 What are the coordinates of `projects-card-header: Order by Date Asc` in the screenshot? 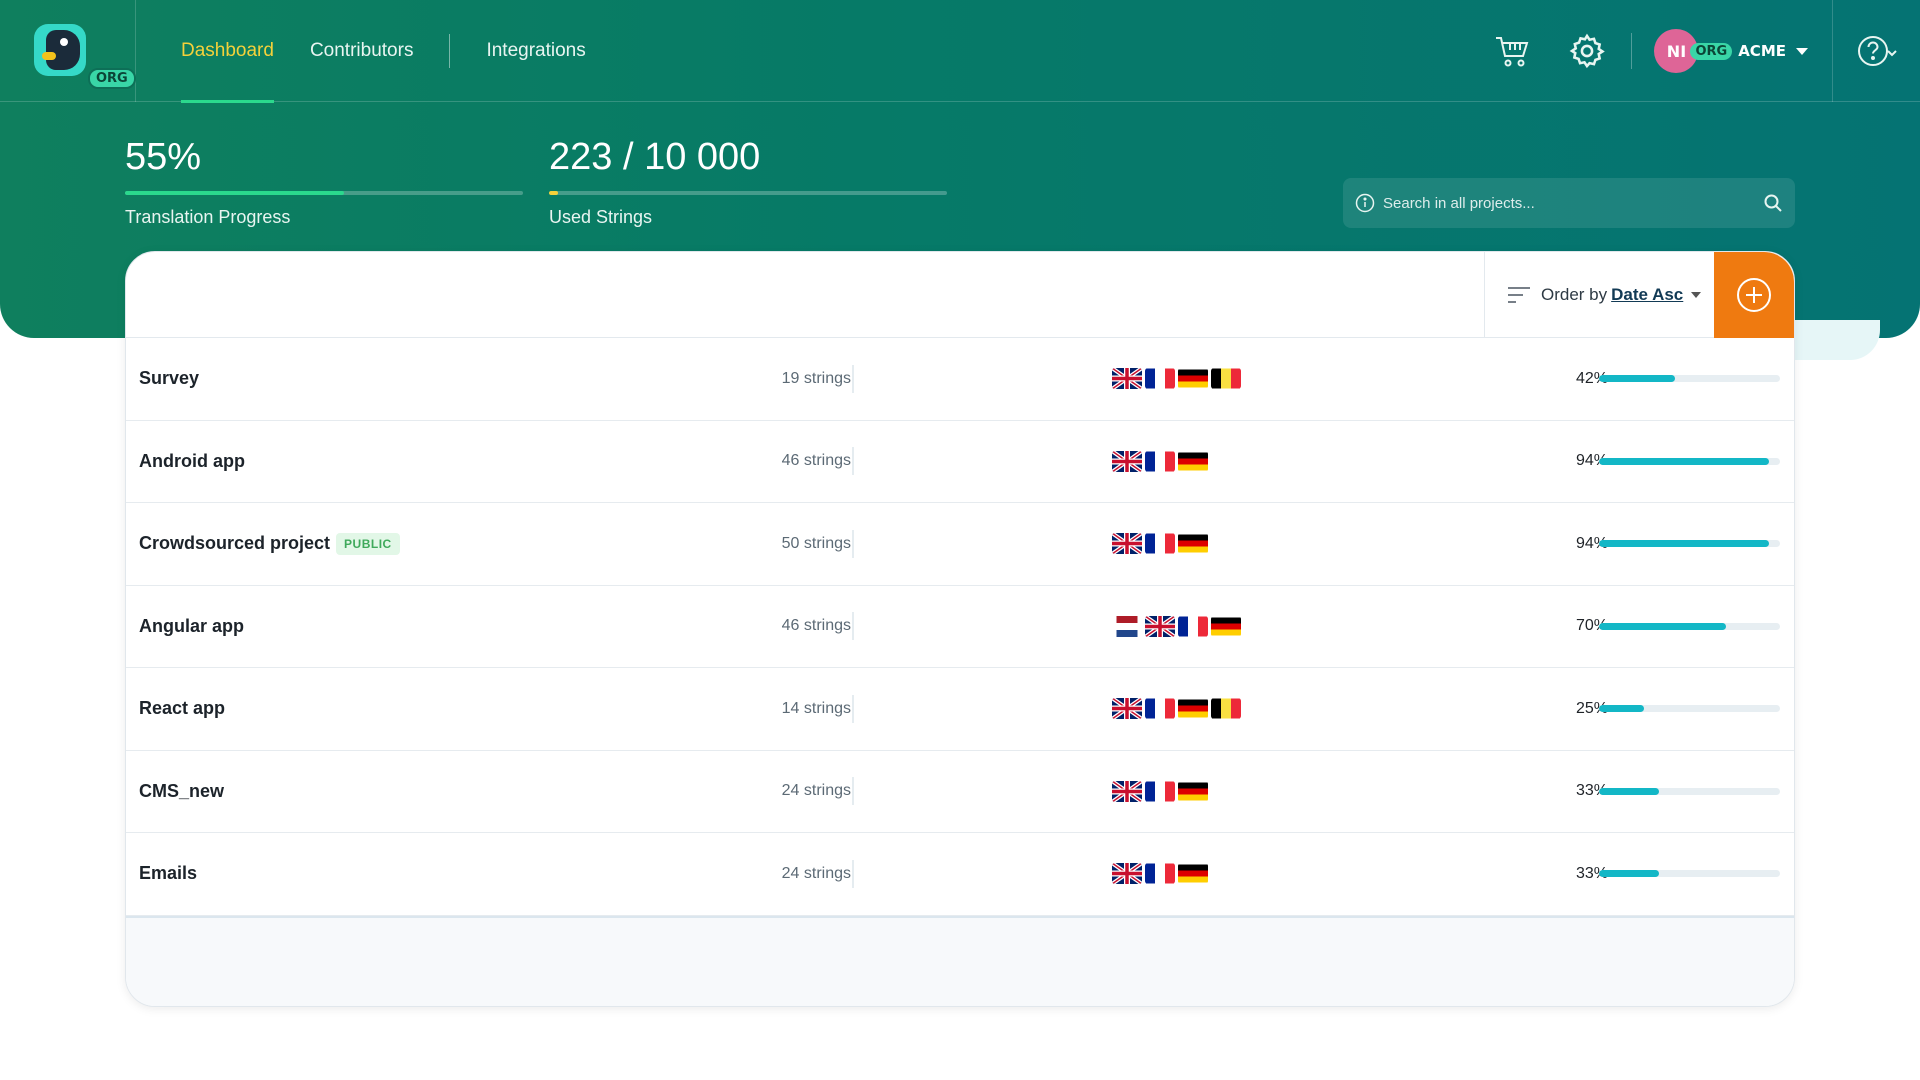 It's located at (960, 295).